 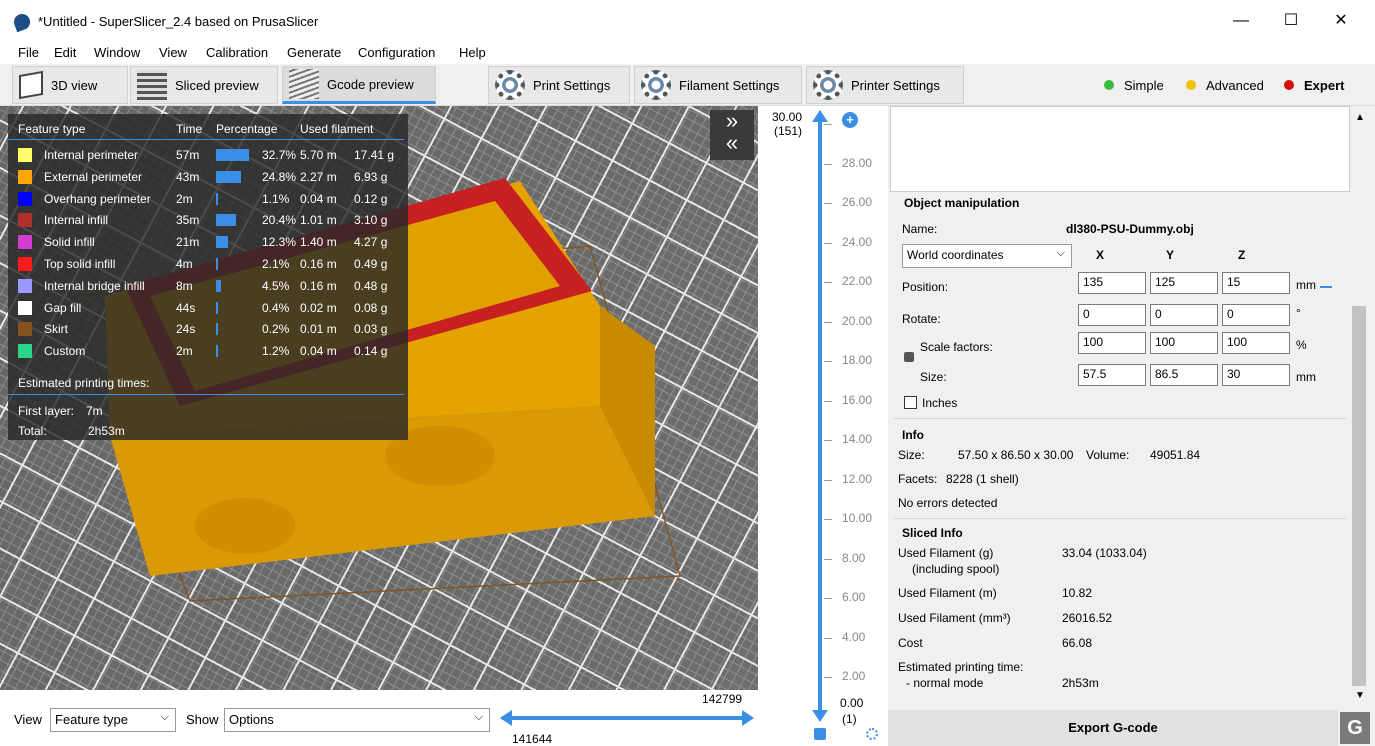 I want to click on menu-window: Window, so click(x=117, y=52).